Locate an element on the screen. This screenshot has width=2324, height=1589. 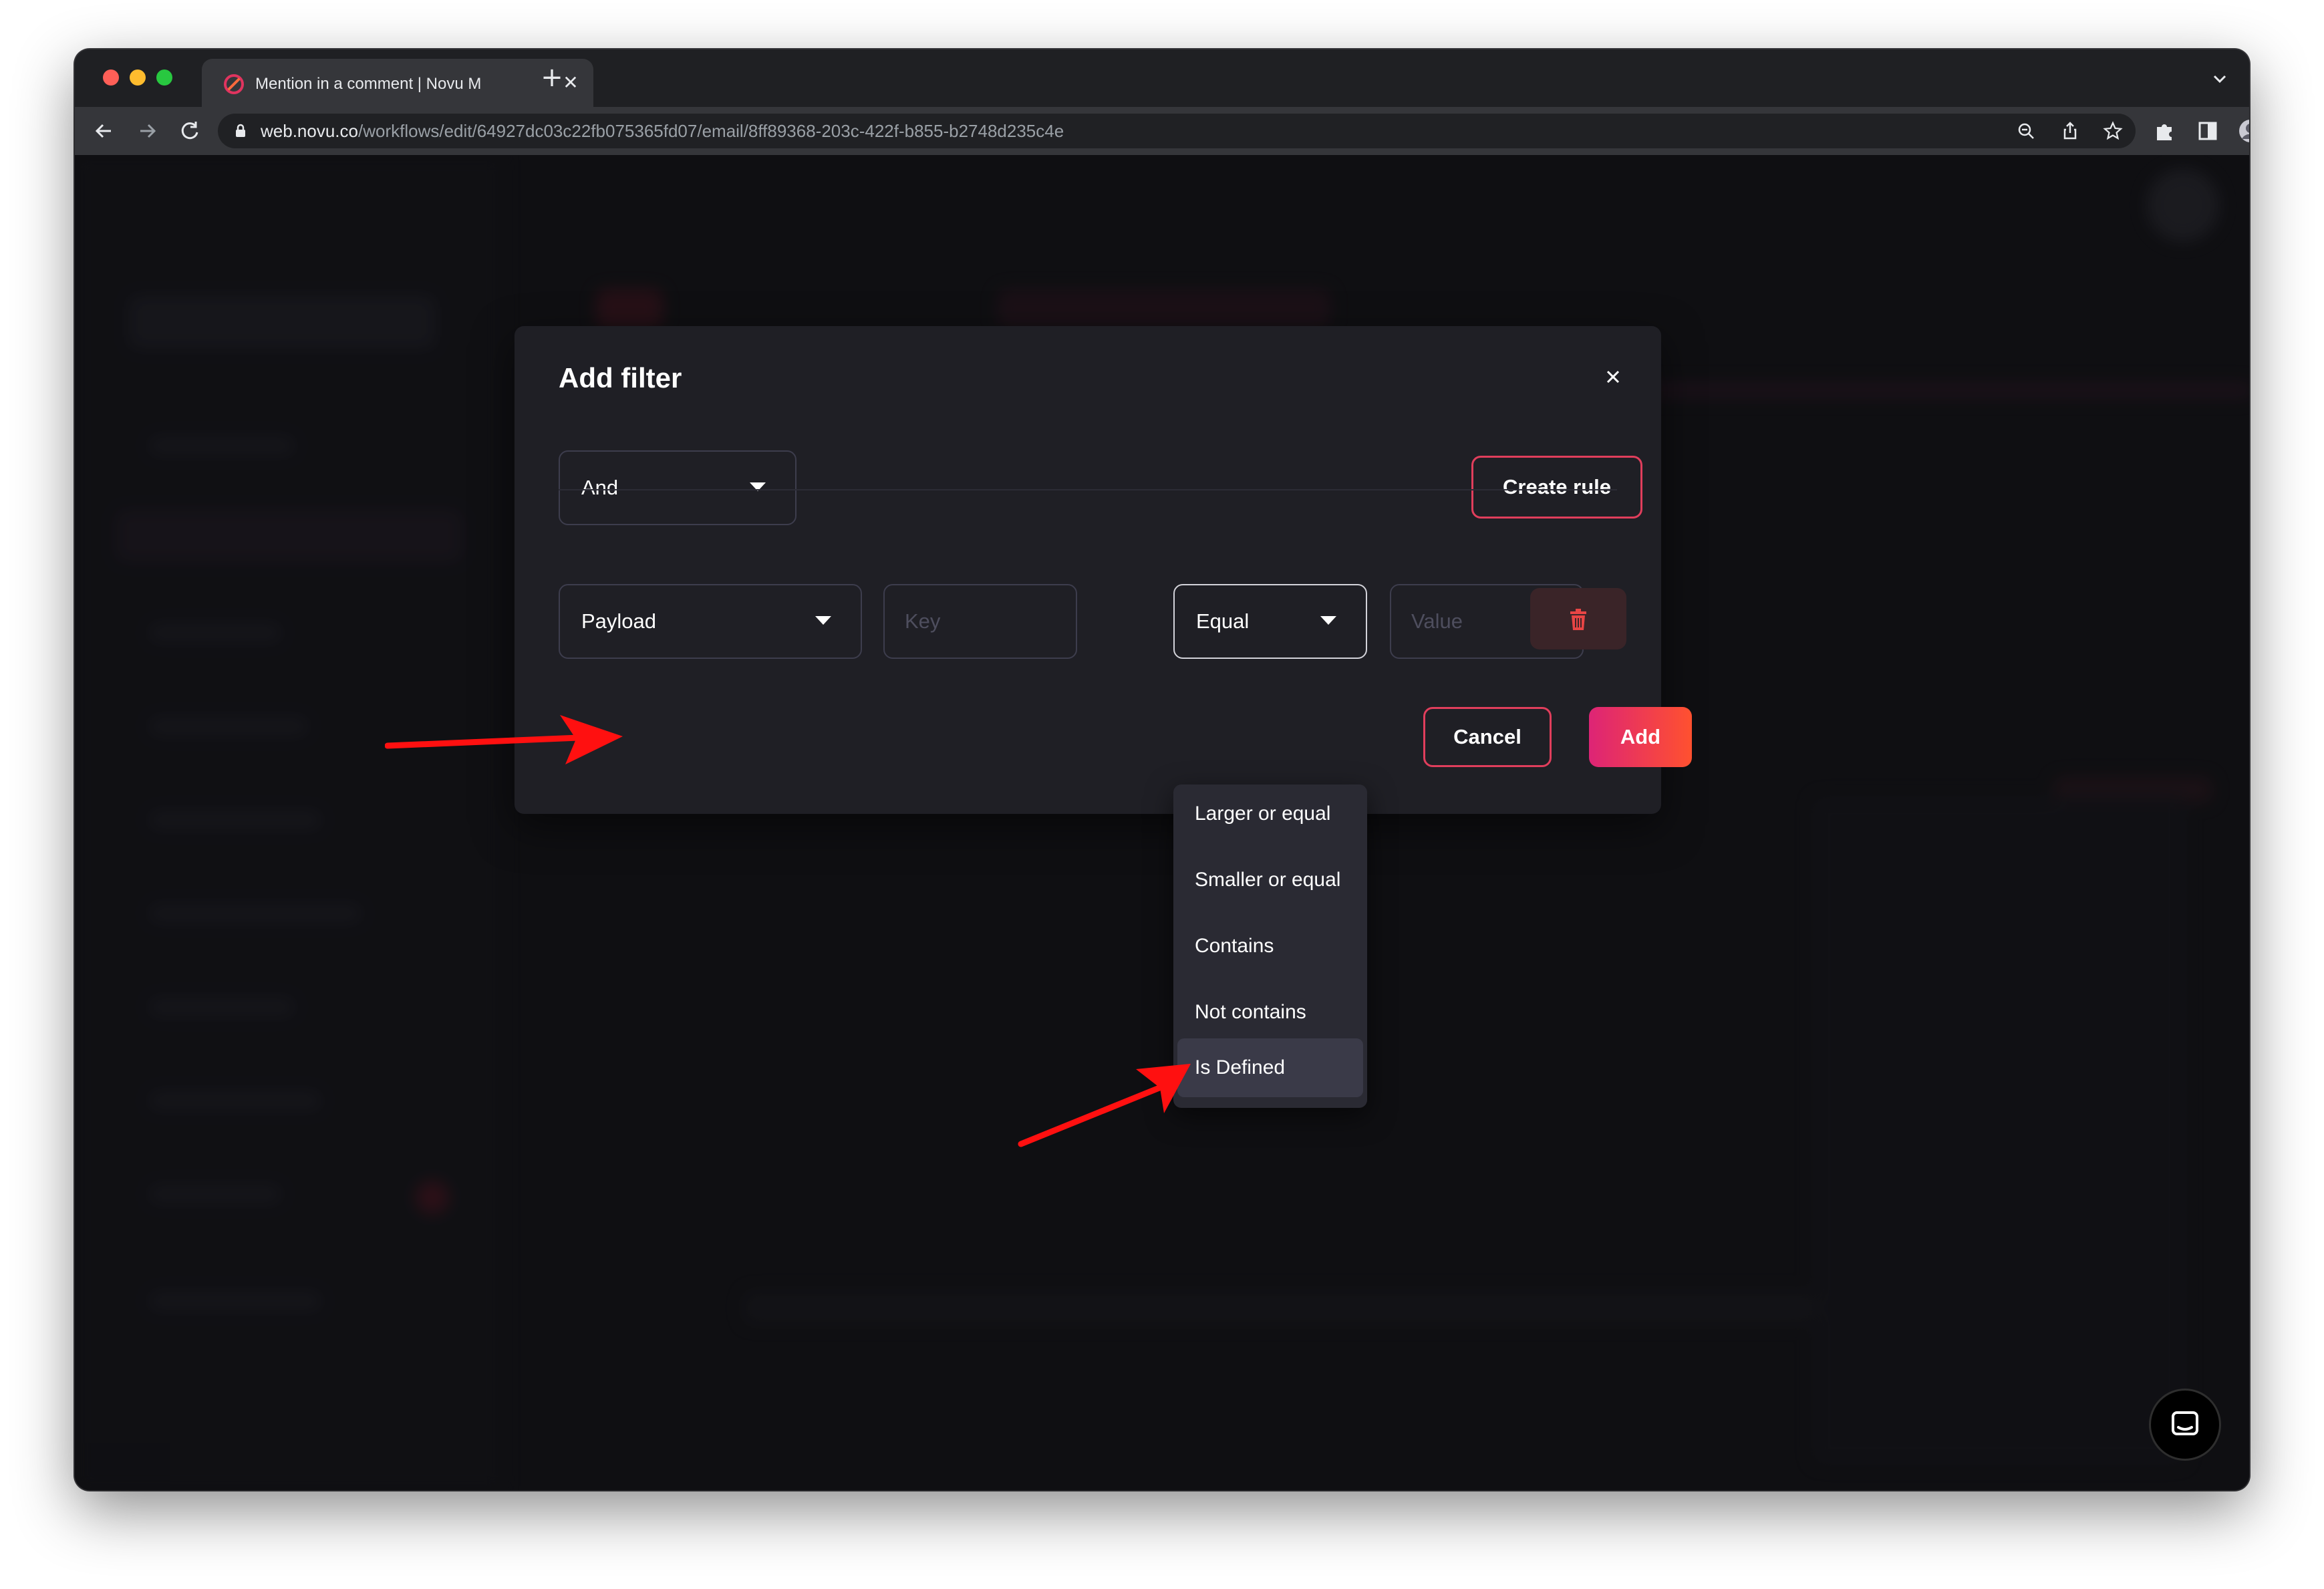
chat-widget-button is located at coordinates (2185, 1425).